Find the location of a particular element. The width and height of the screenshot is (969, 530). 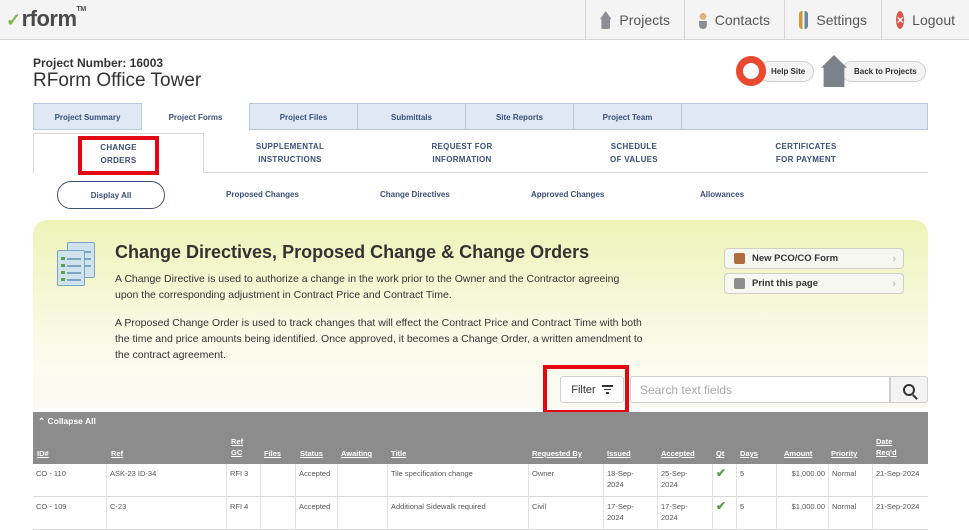

help-site-button: Help Site is located at coordinates (775, 71).